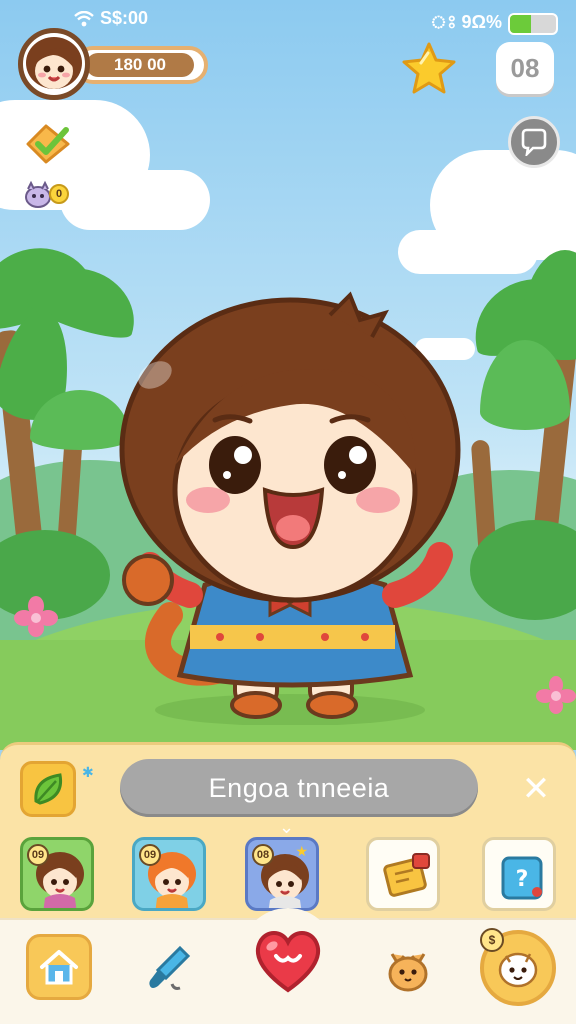 The image size is (576, 1024). Describe the element at coordinates (518, 967) in the screenshot. I see `nav-friend-button: $` at that location.